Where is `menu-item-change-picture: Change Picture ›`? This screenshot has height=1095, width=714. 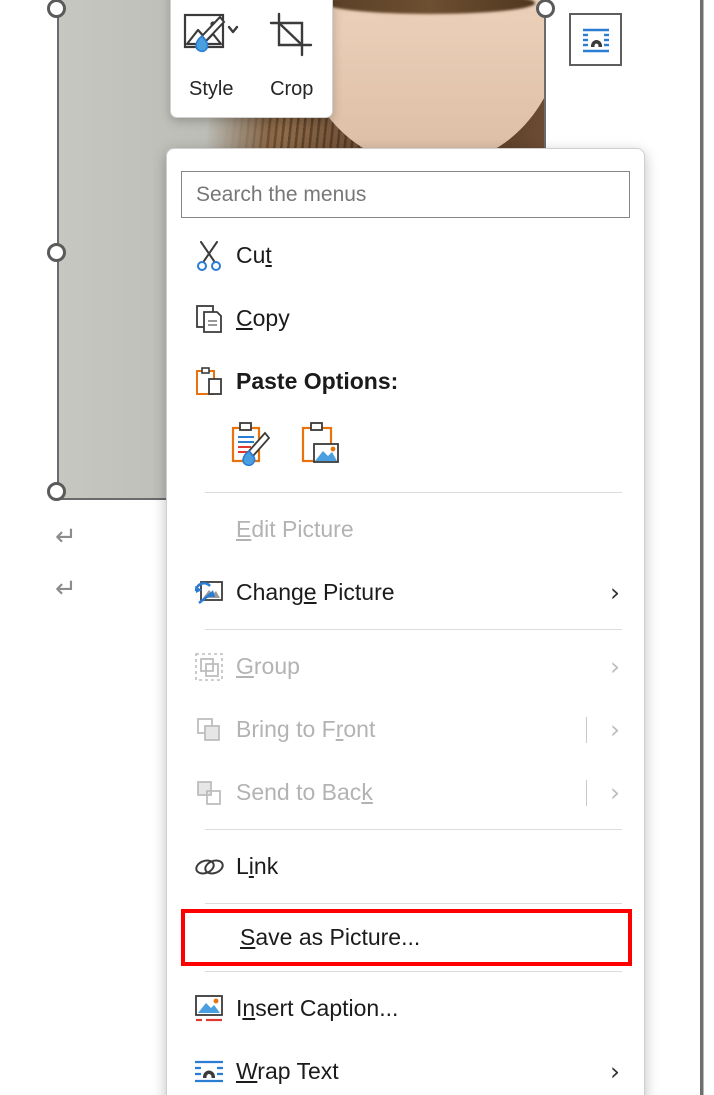
menu-item-change-picture: Change Picture › is located at coordinates (405, 592).